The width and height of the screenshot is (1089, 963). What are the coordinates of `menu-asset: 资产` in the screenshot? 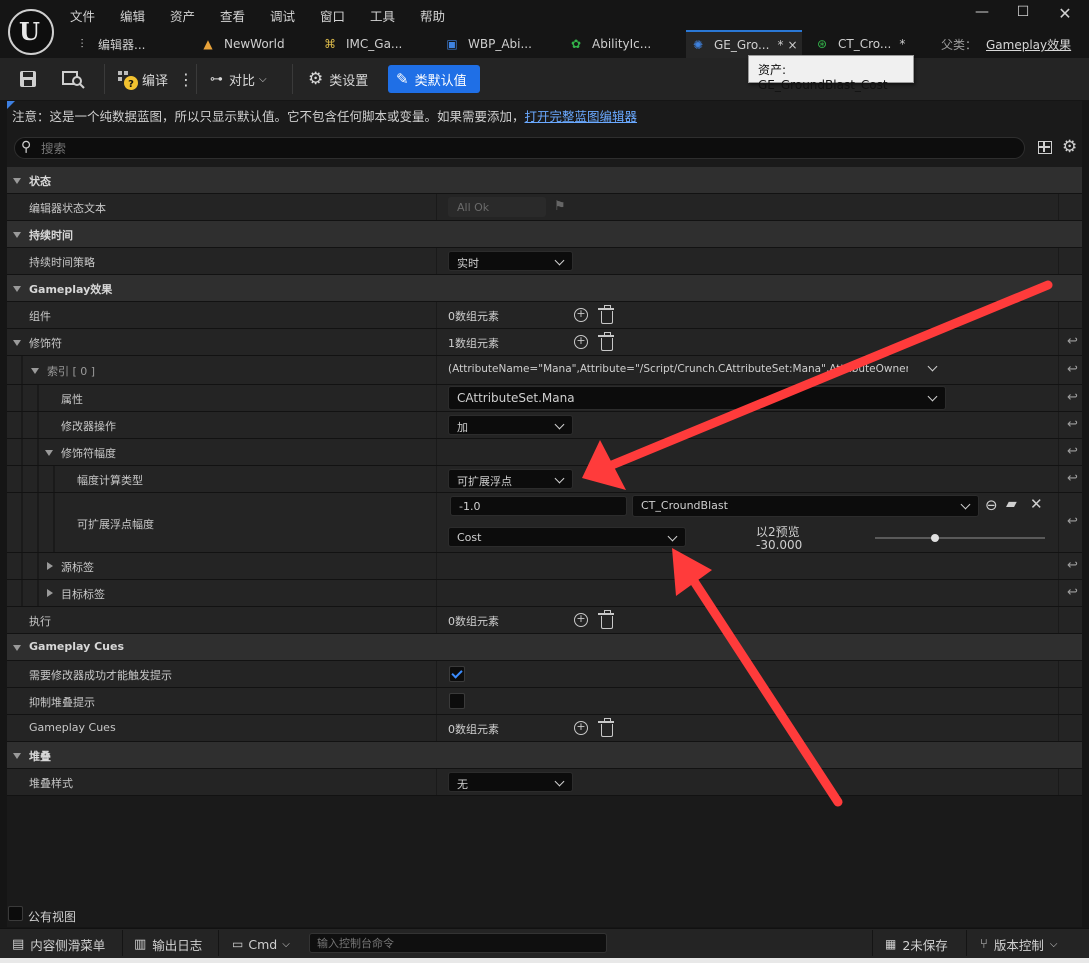 It's located at (182, 15).